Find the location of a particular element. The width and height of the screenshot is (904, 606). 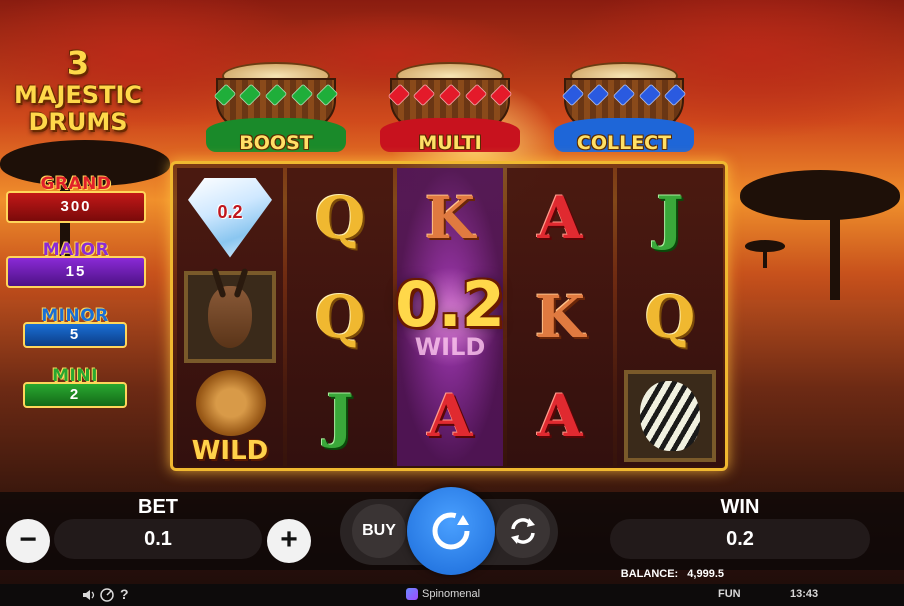

drum-collect: COLLECT is located at coordinates (624, 111).